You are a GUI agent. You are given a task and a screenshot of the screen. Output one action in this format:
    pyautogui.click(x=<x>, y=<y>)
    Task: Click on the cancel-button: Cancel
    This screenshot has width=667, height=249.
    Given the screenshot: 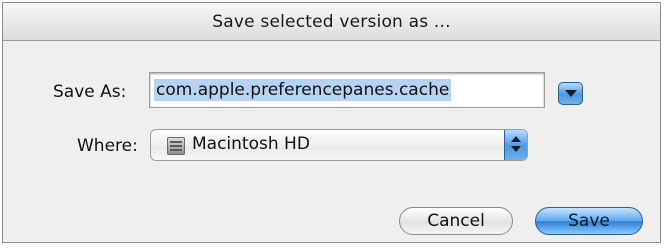 What is the action you would take?
    pyautogui.click(x=456, y=221)
    